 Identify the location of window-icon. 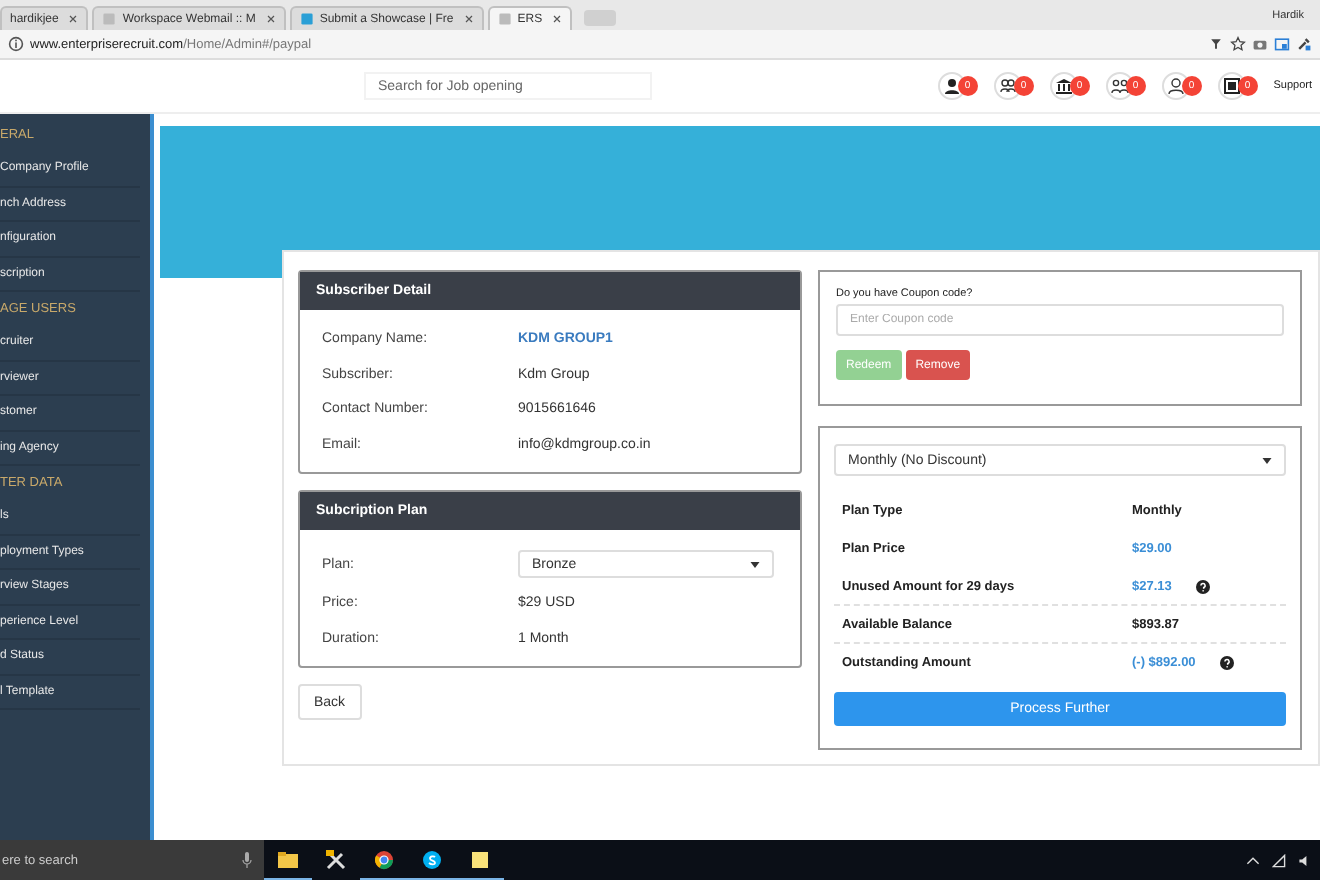
(1282, 44).